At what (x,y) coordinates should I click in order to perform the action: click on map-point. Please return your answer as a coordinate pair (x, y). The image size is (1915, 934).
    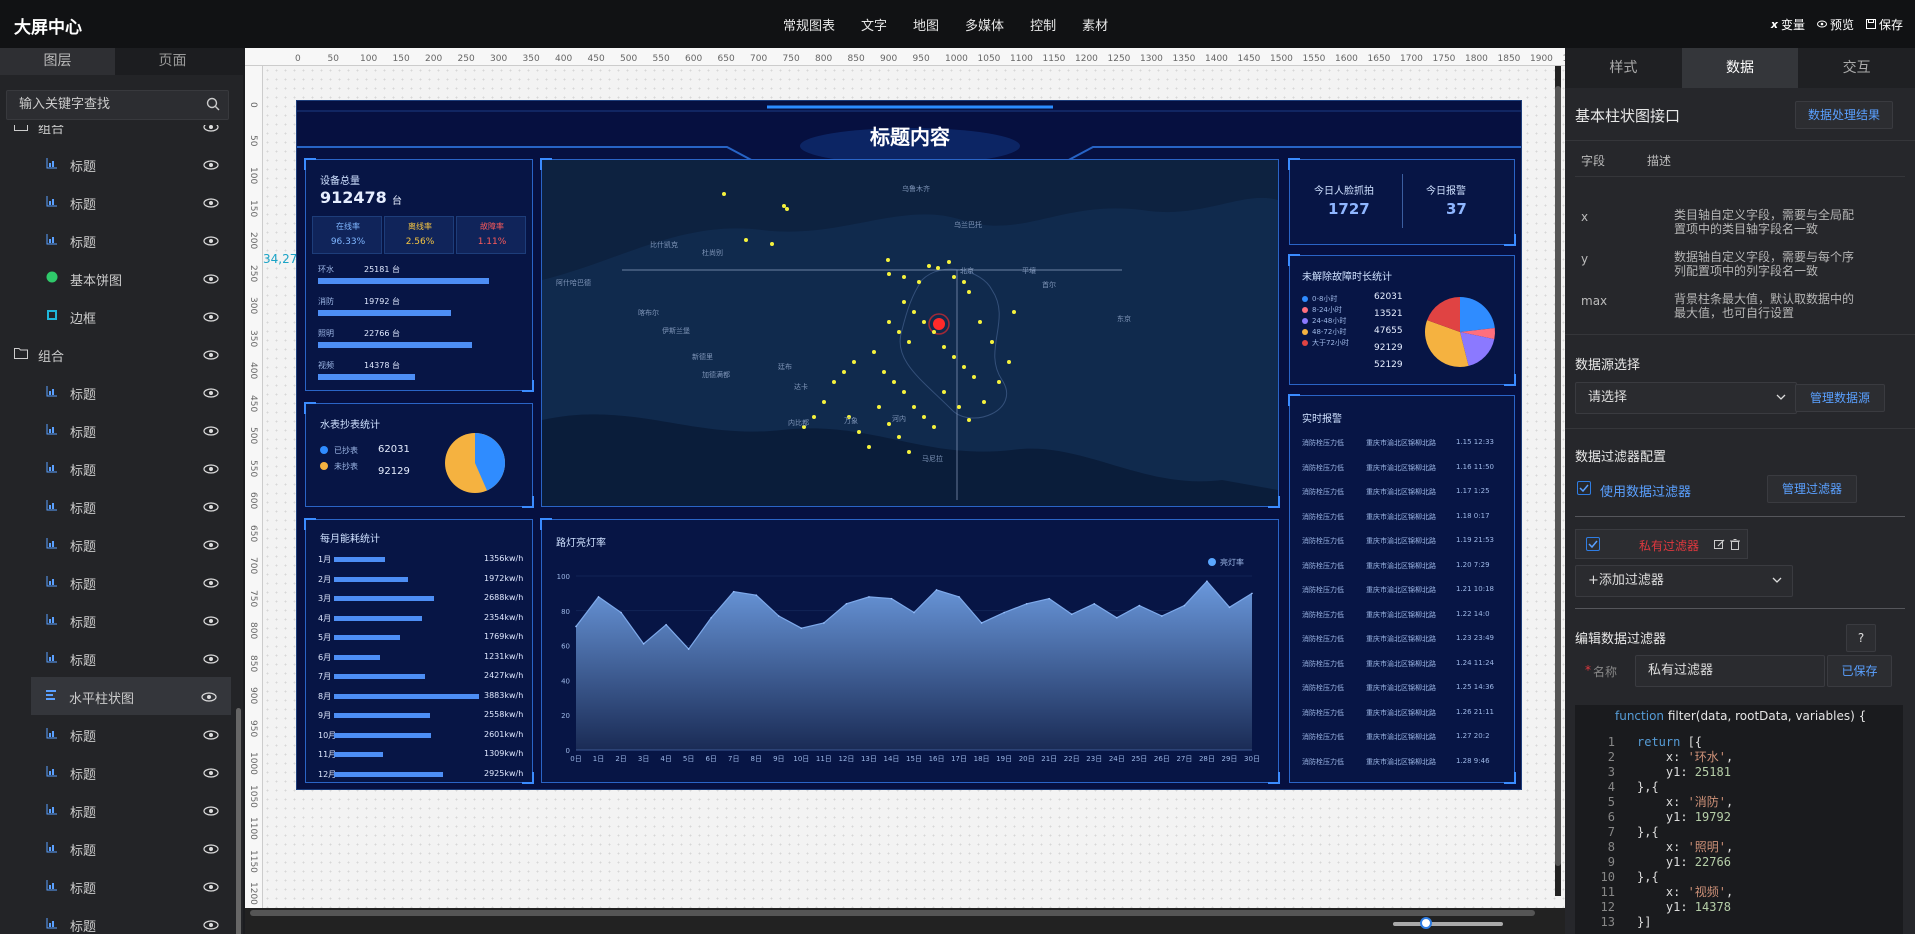
    Looking at the image, I should click on (772, 244).